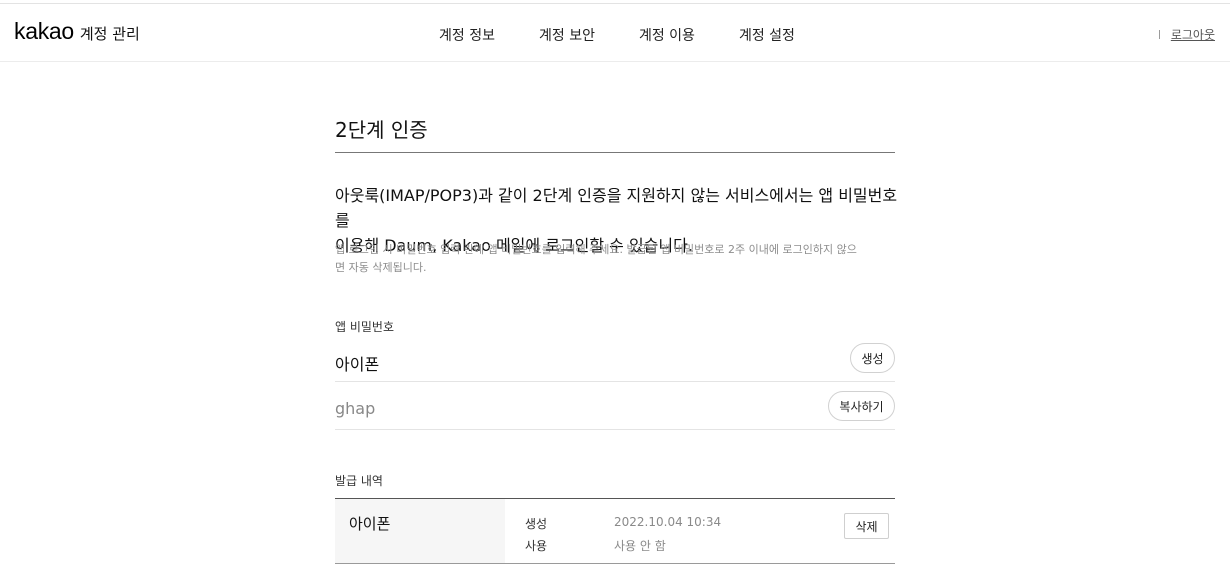  I want to click on nav-account-info: 계정 정보, so click(467, 35).